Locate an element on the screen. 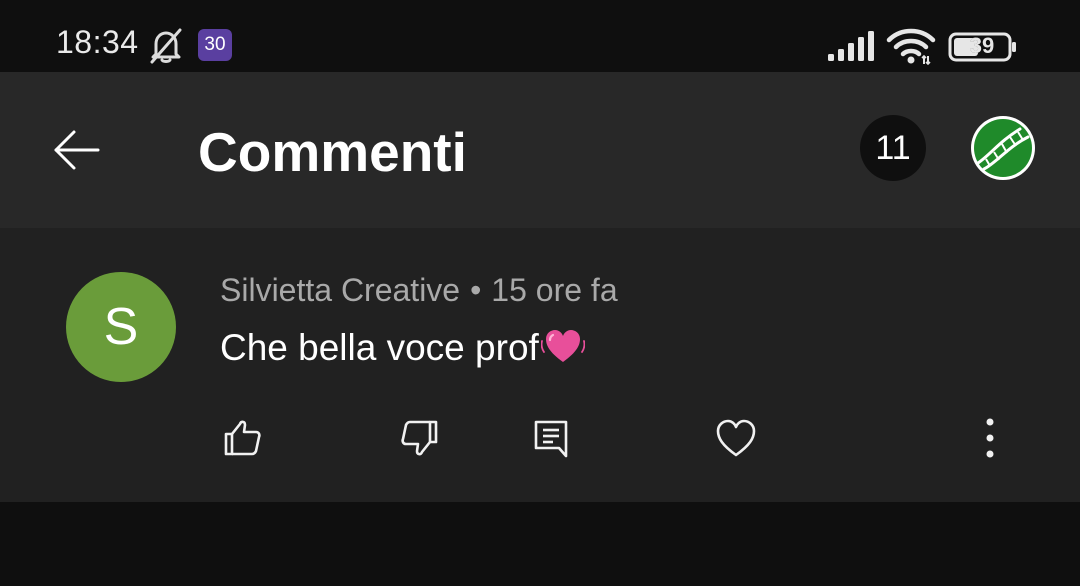 The width and height of the screenshot is (1080, 586). heart-icon is located at coordinates (736, 438).